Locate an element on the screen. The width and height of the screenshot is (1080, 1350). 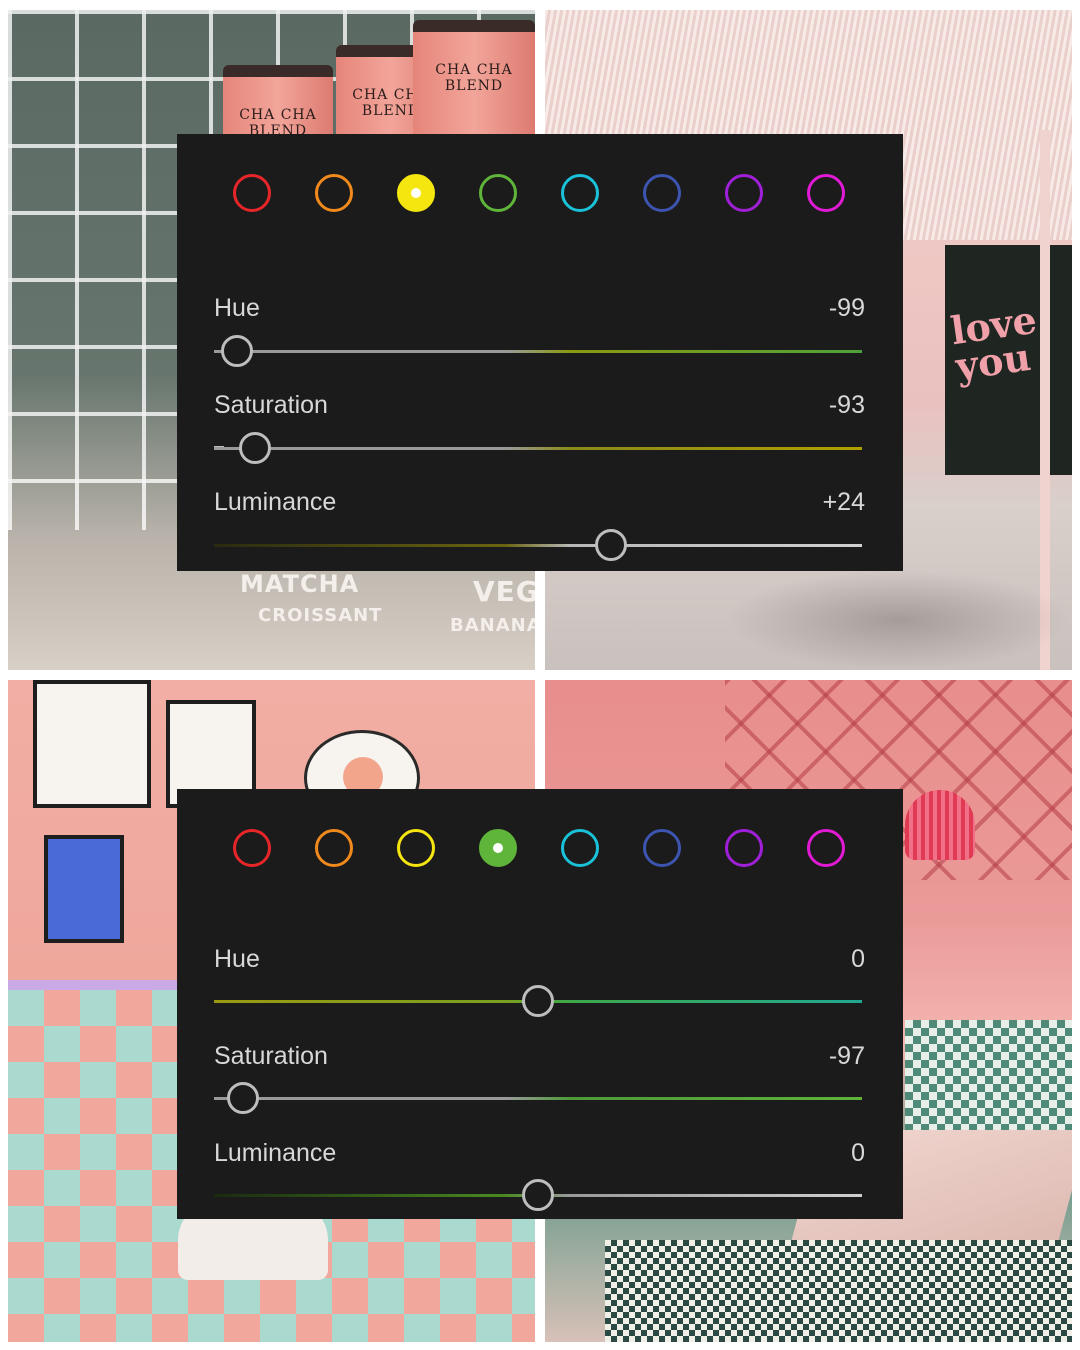
saturation-value: -93 is located at coordinates (846, 405).